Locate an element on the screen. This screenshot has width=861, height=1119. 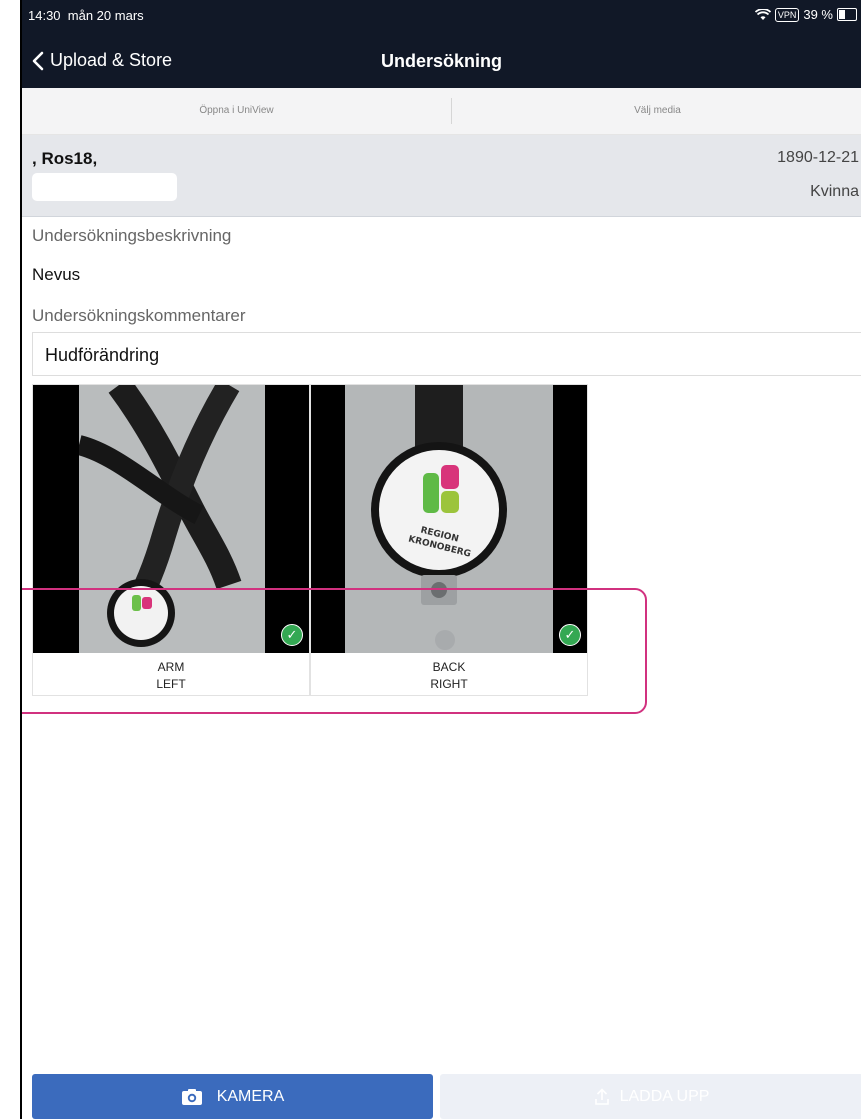
back-label: Upload & Store is located at coordinates (111, 60).